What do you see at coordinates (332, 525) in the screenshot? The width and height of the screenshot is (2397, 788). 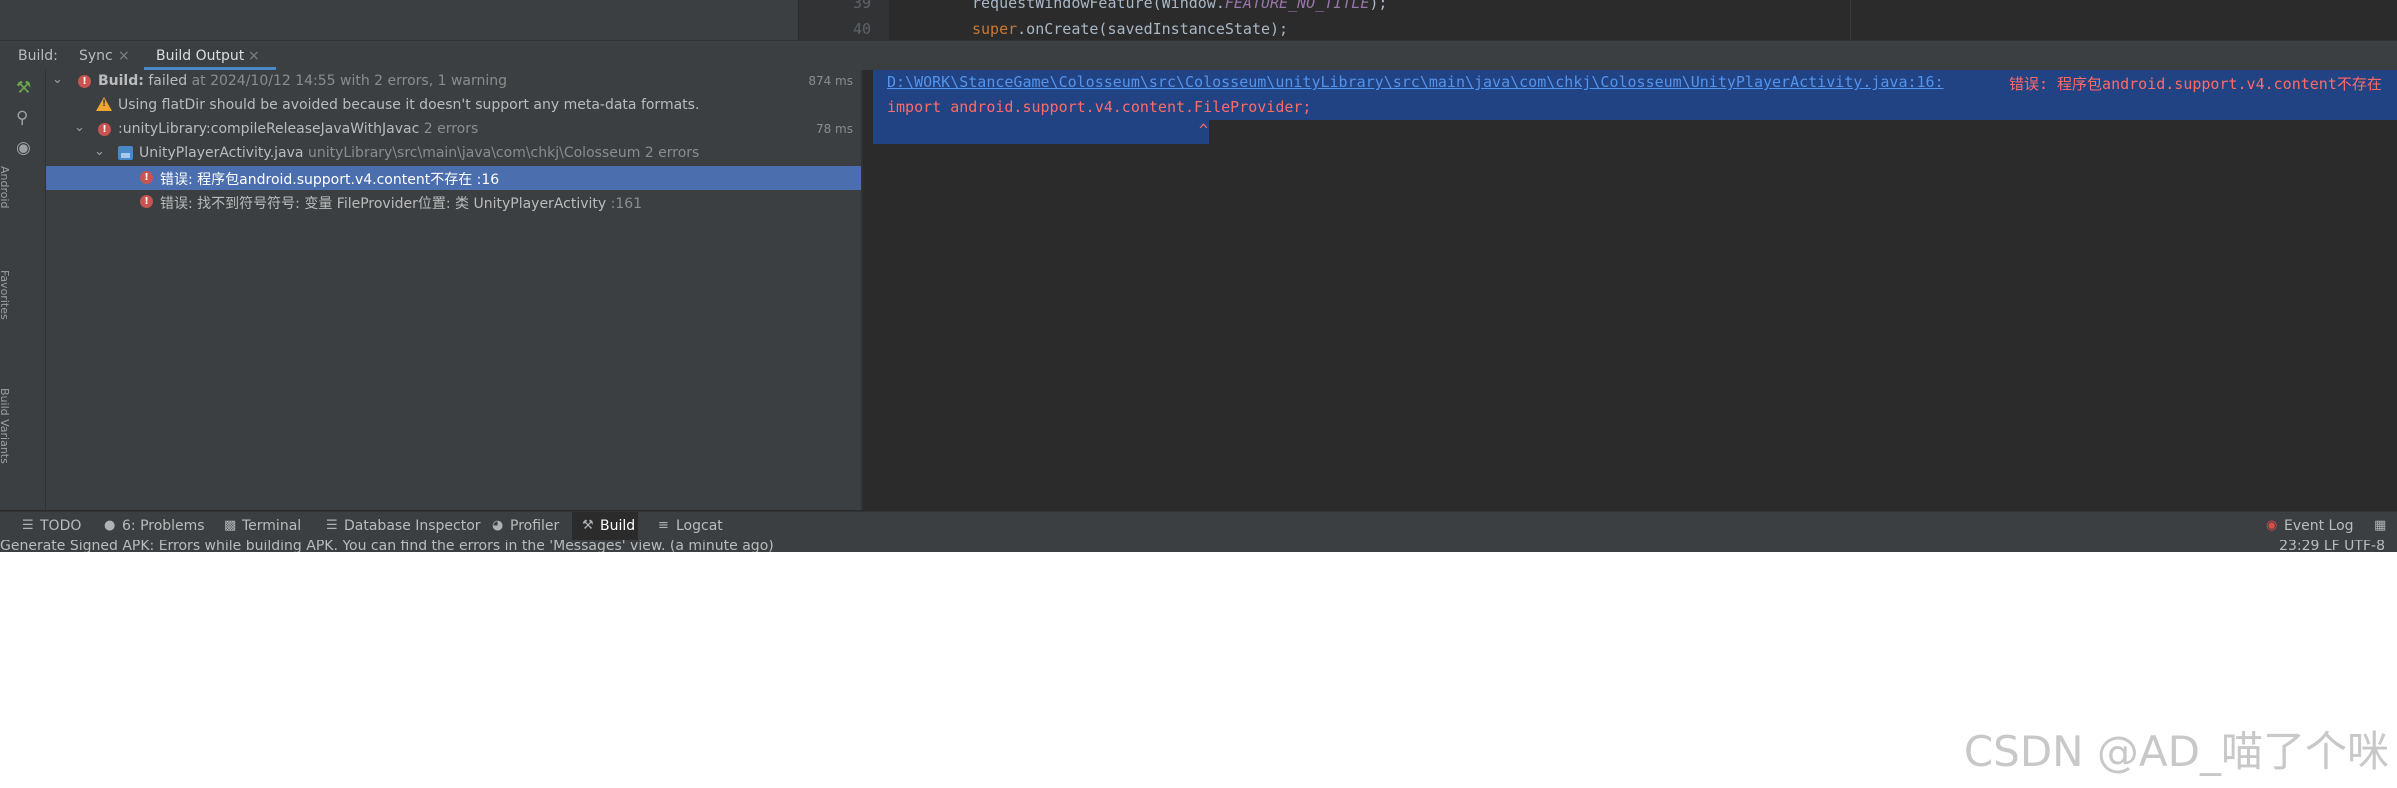 I see `database-icon: ☰` at bounding box center [332, 525].